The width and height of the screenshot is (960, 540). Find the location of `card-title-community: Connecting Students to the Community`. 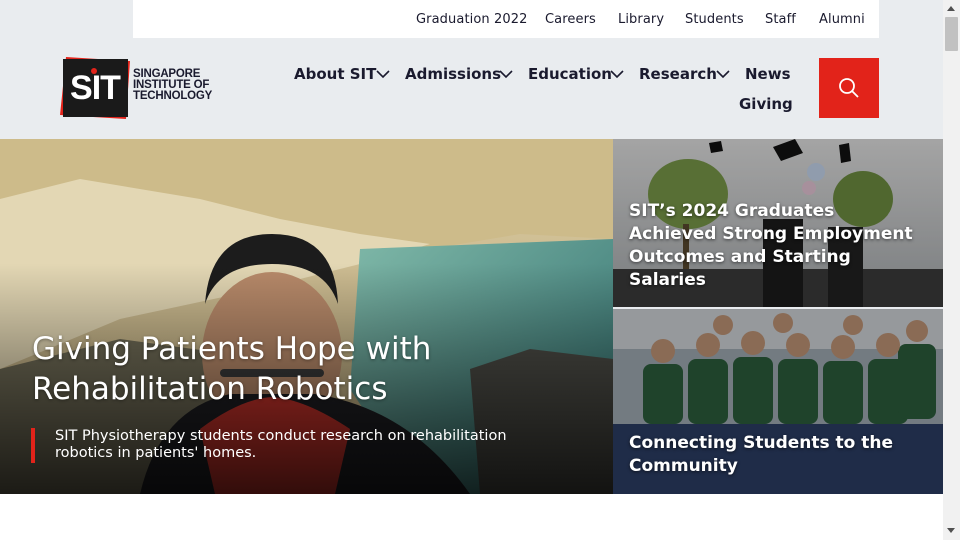

card-title-community: Connecting Students to the Community is located at coordinates (774, 455).